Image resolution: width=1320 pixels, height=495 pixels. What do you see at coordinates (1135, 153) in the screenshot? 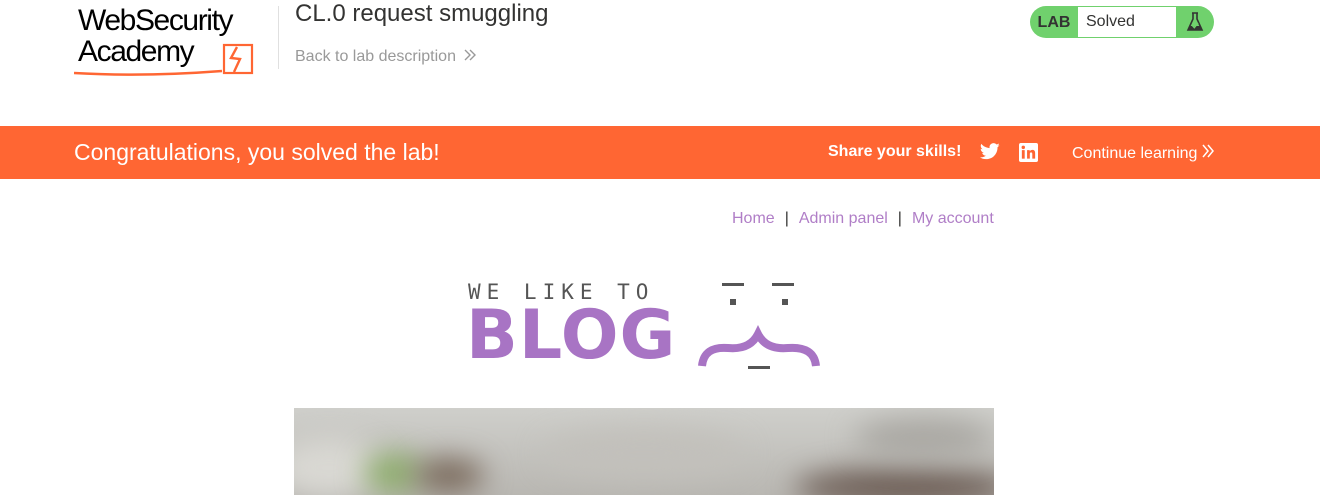
I see `continue-learning-label: Continue learning` at bounding box center [1135, 153].